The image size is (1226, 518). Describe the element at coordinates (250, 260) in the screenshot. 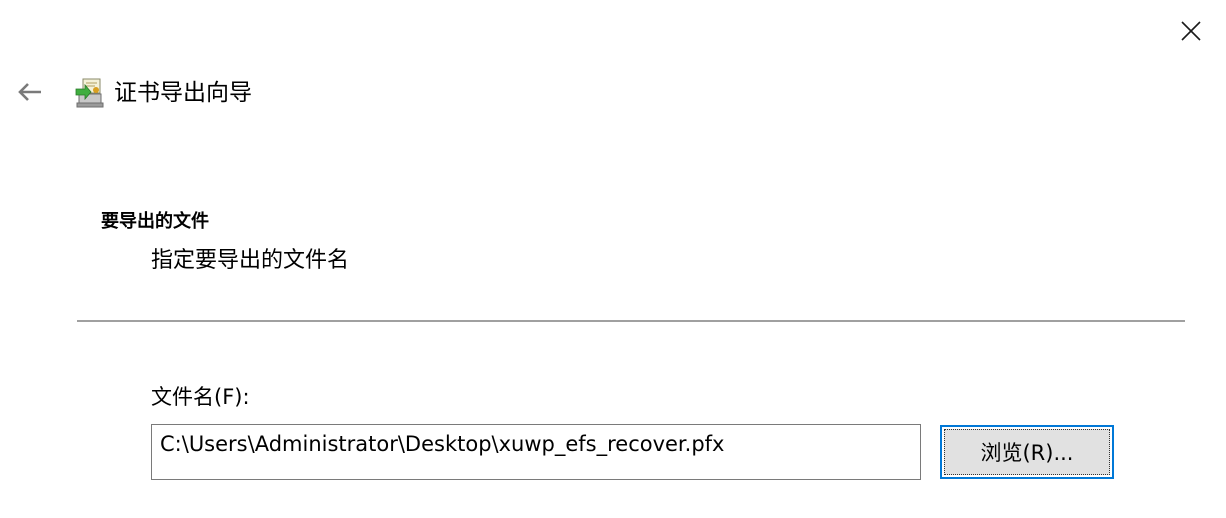

I see `page-description: 指定要导出的文件名` at that location.